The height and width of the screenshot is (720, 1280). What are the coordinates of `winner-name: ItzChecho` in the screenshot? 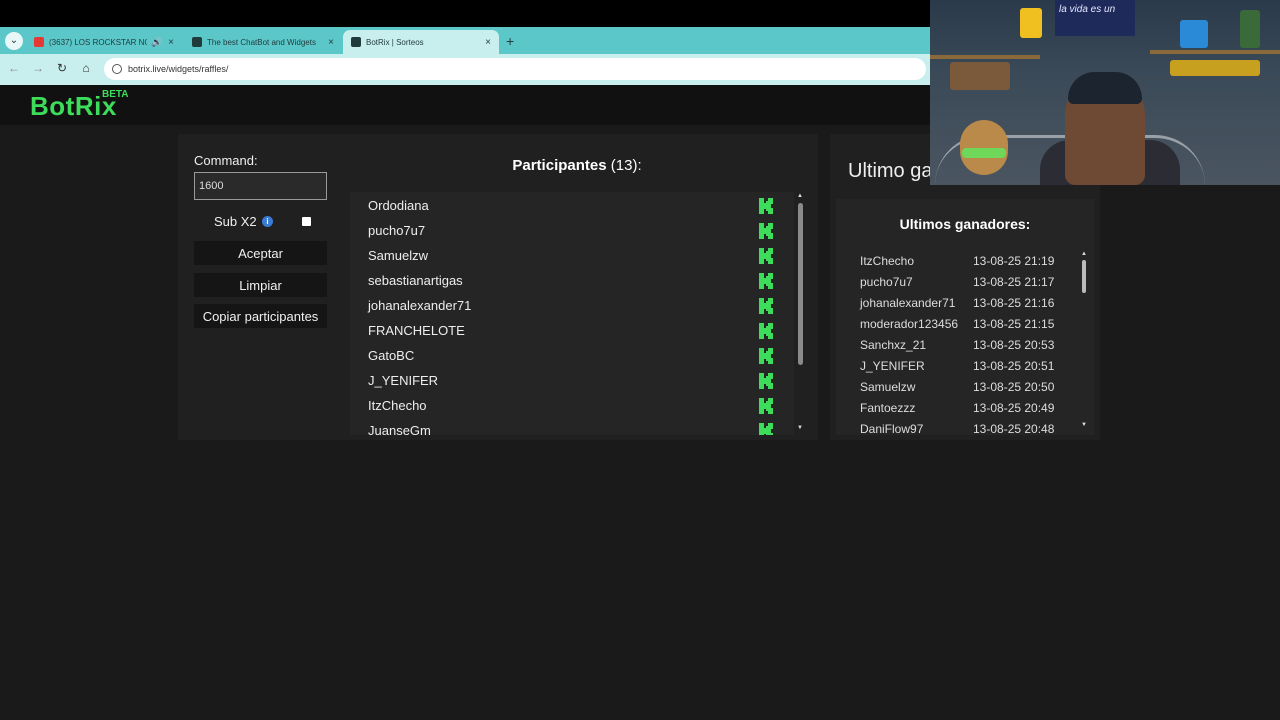 It's located at (887, 261).